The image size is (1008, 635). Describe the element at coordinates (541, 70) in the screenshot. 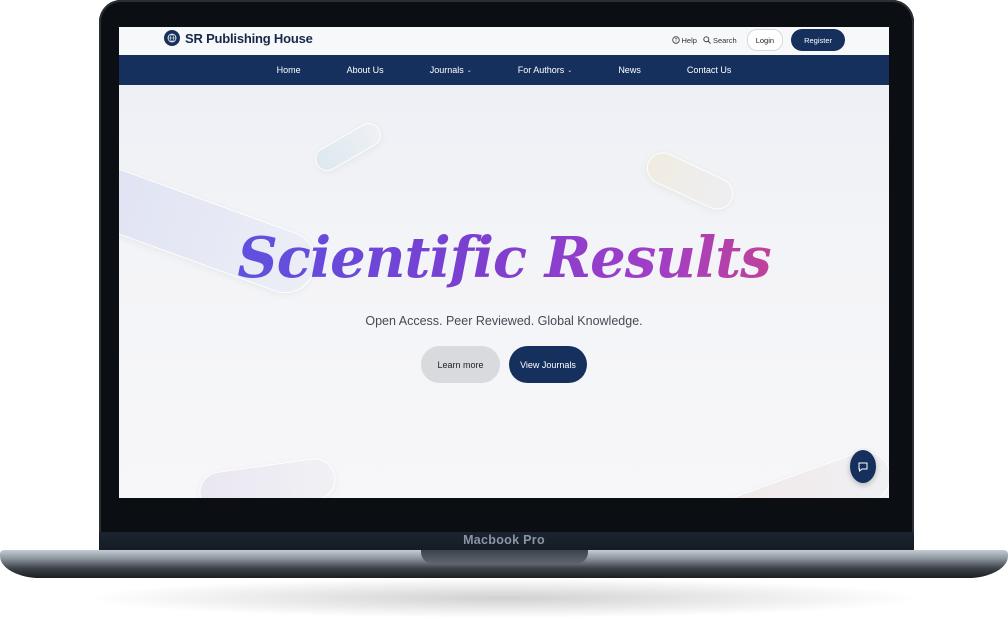

I see `nav-label: For Authors` at that location.